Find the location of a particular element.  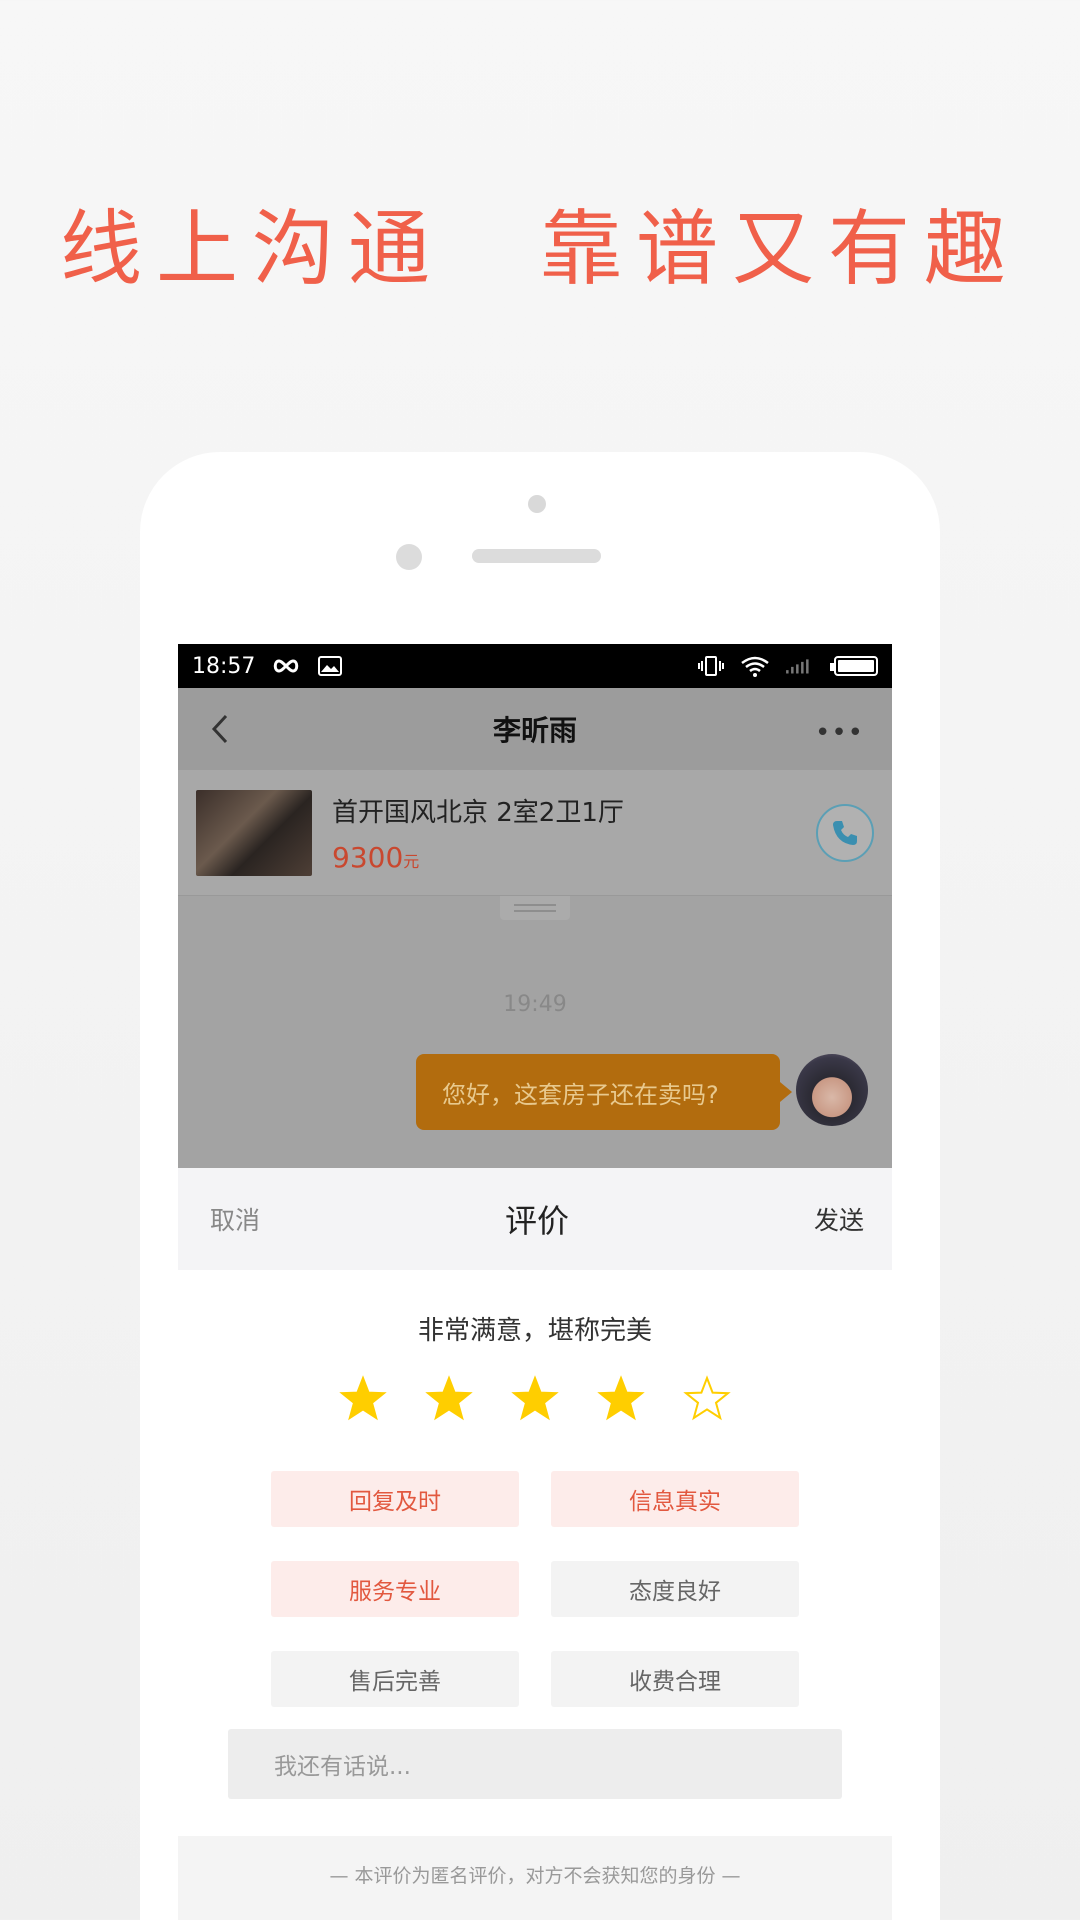

house-price-row: 9300元 is located at coordinates (478, 857).